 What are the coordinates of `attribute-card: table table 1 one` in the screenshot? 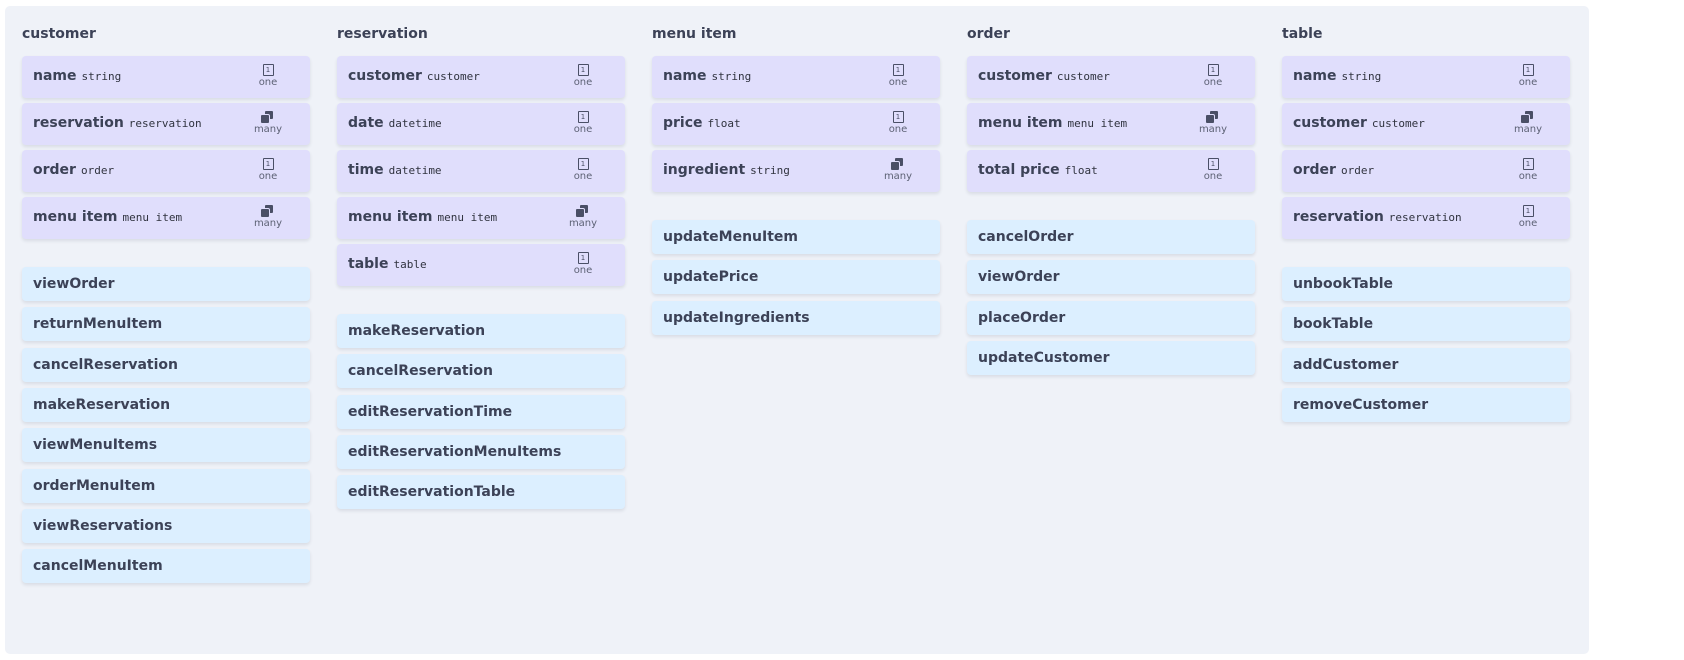 It's located at (481, 265).